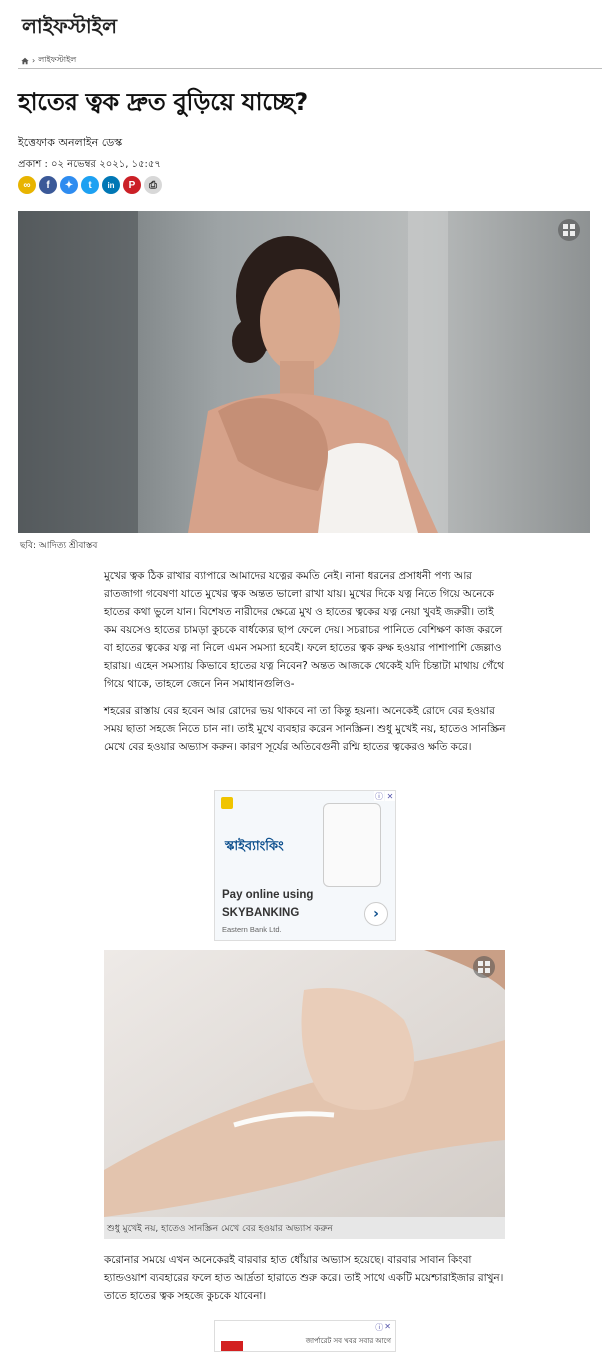 This screenshot has height=1352, width=602. Describe the element at coordinates (252, 929) in the screenshot. I see `ad-advertiser: Eastern Bank Ltd.` at that location.